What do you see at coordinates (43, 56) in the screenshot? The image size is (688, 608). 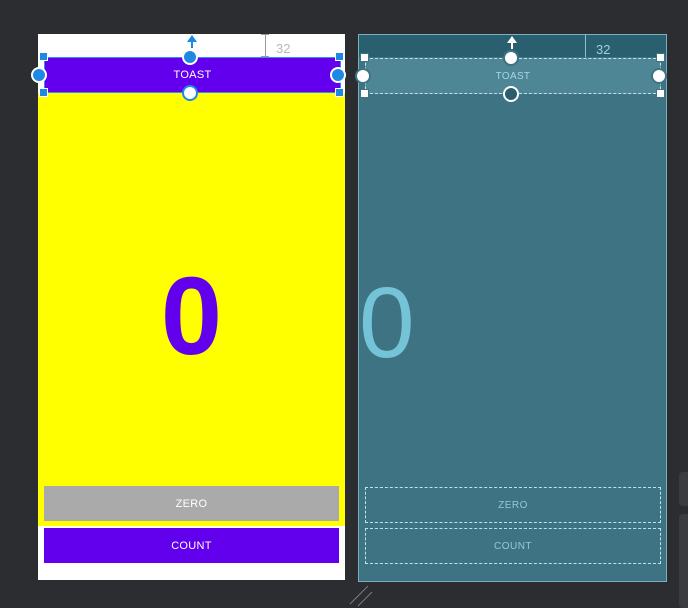 I see `resize-handle-top-left` at bounding box center [43, 56].